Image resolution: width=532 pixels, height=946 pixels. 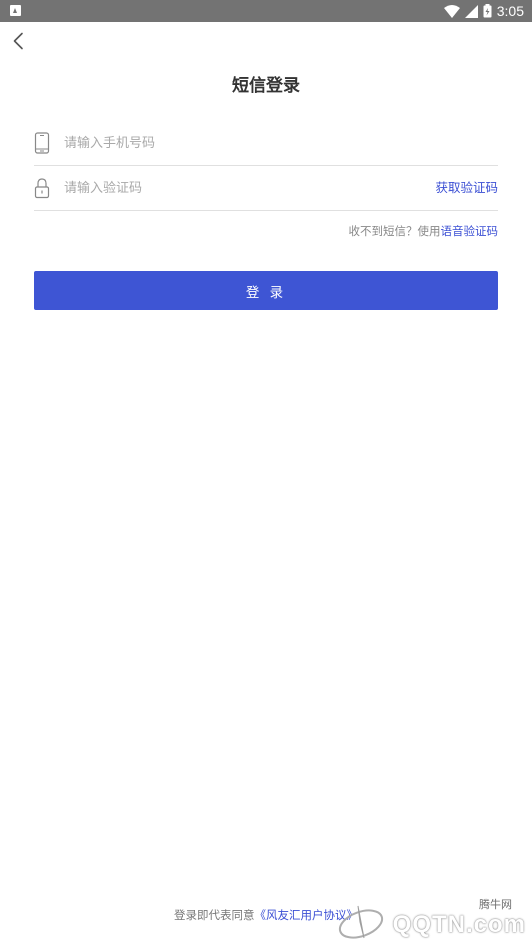 What do you see at coordinates (470, 231) in the screenshot?
I see `voice-code-link: 语音验证码` at bounding box center [470, 231].